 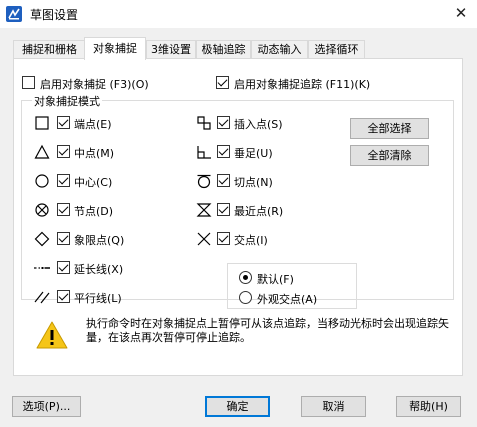 I want to click on cancel-button: 取消, so click(x=333, y=406).